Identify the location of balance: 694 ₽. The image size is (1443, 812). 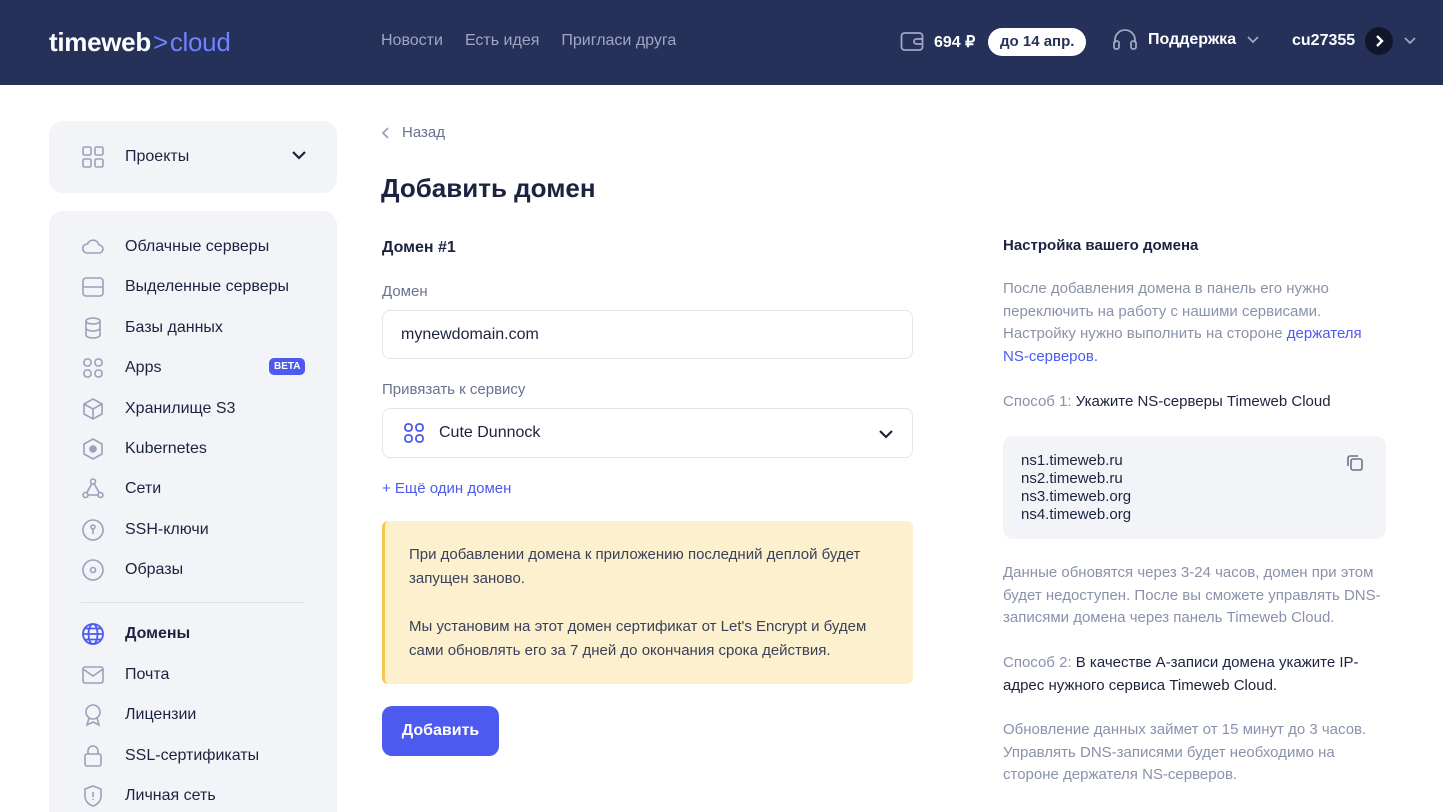
(954, 42).